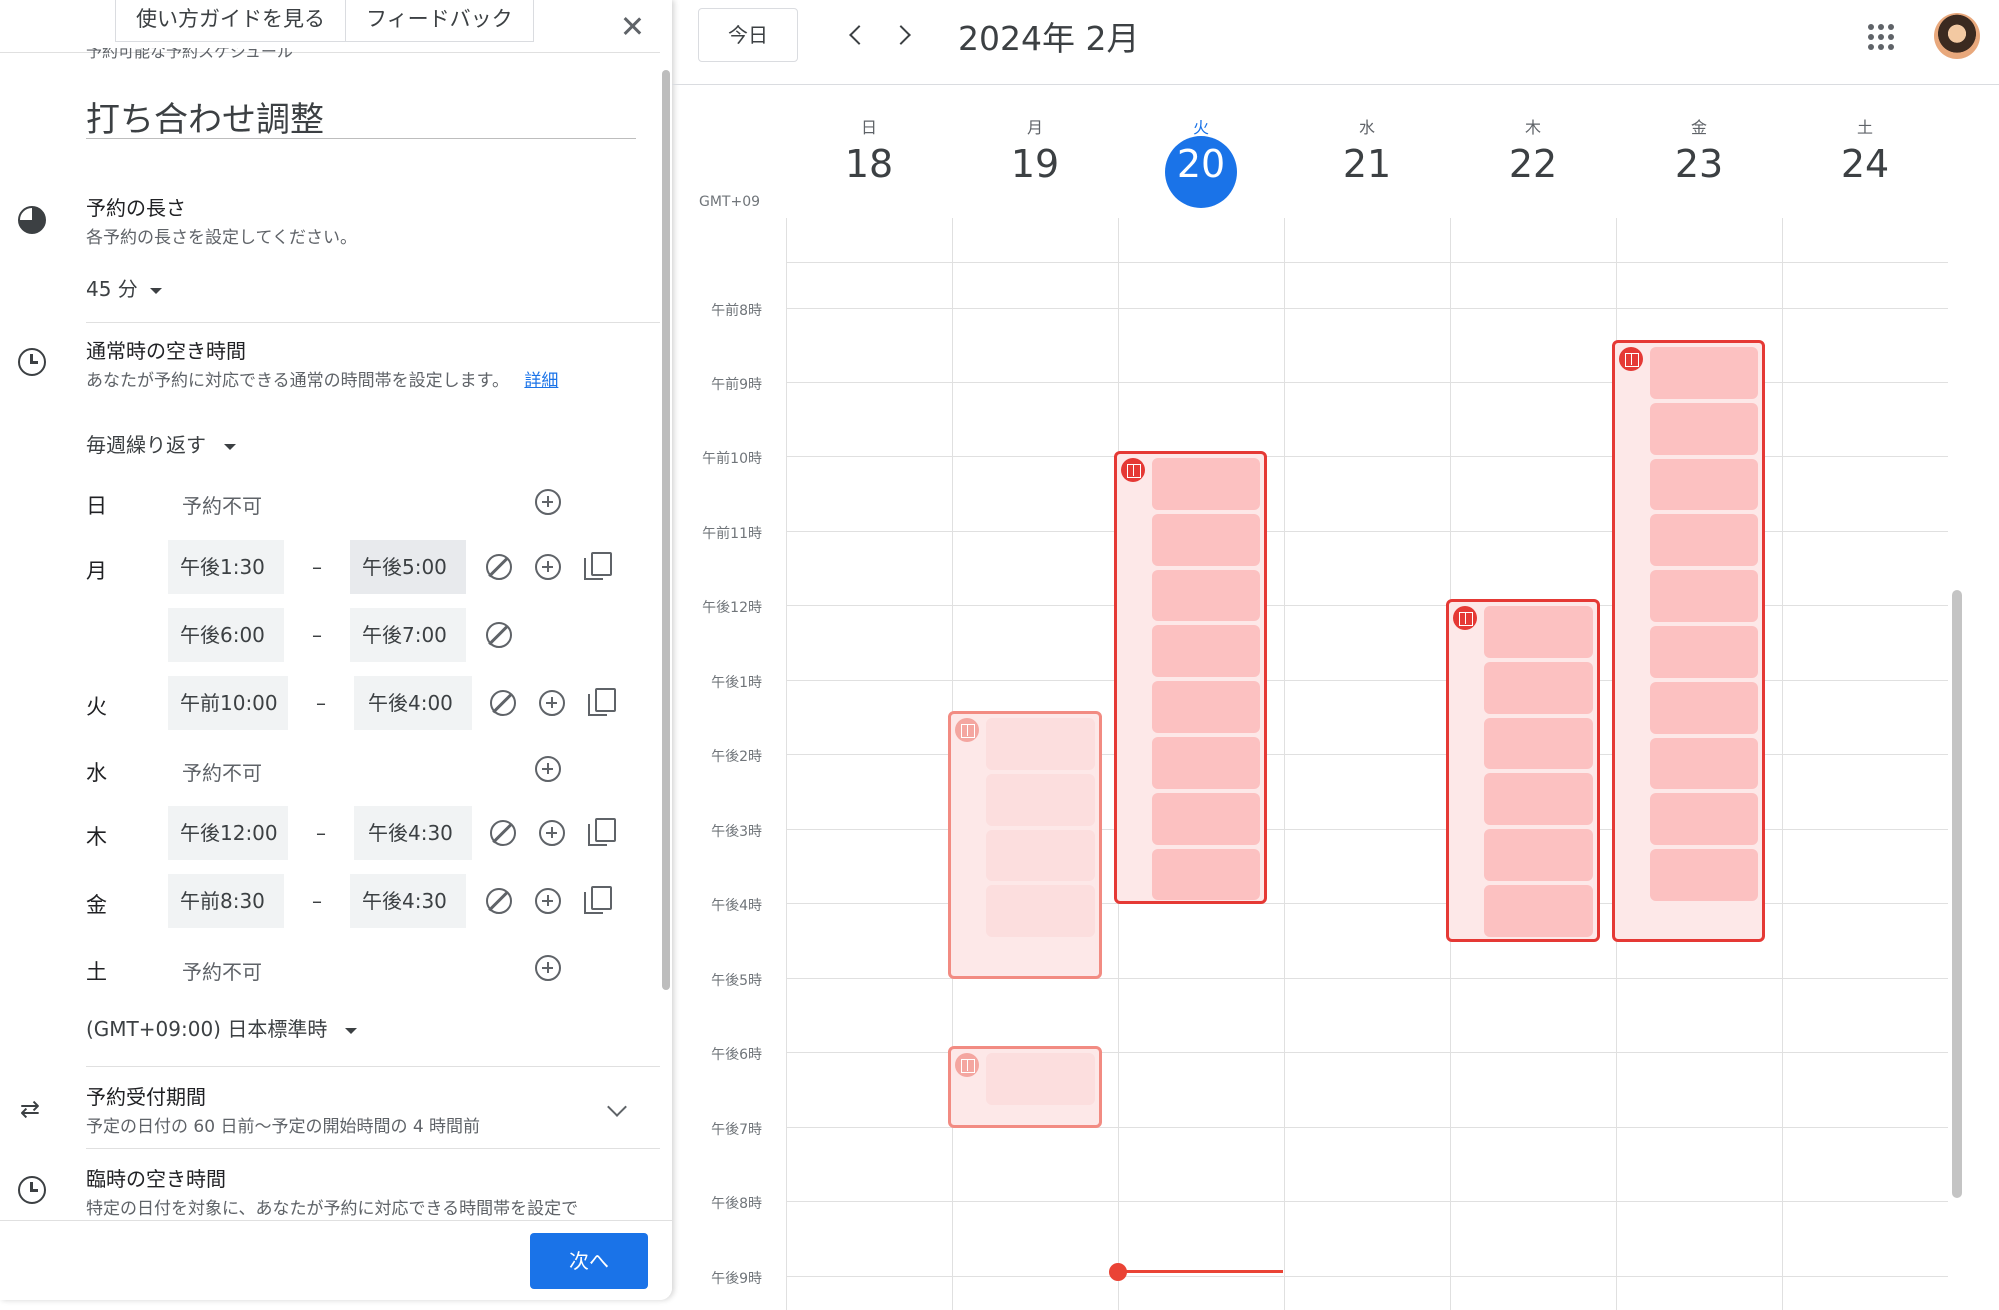 This screenshot has height=1310, width=1999. Describe the element at coordinates (1034, 127) in the screenshot. I see `day-of-week: 月` at that location.